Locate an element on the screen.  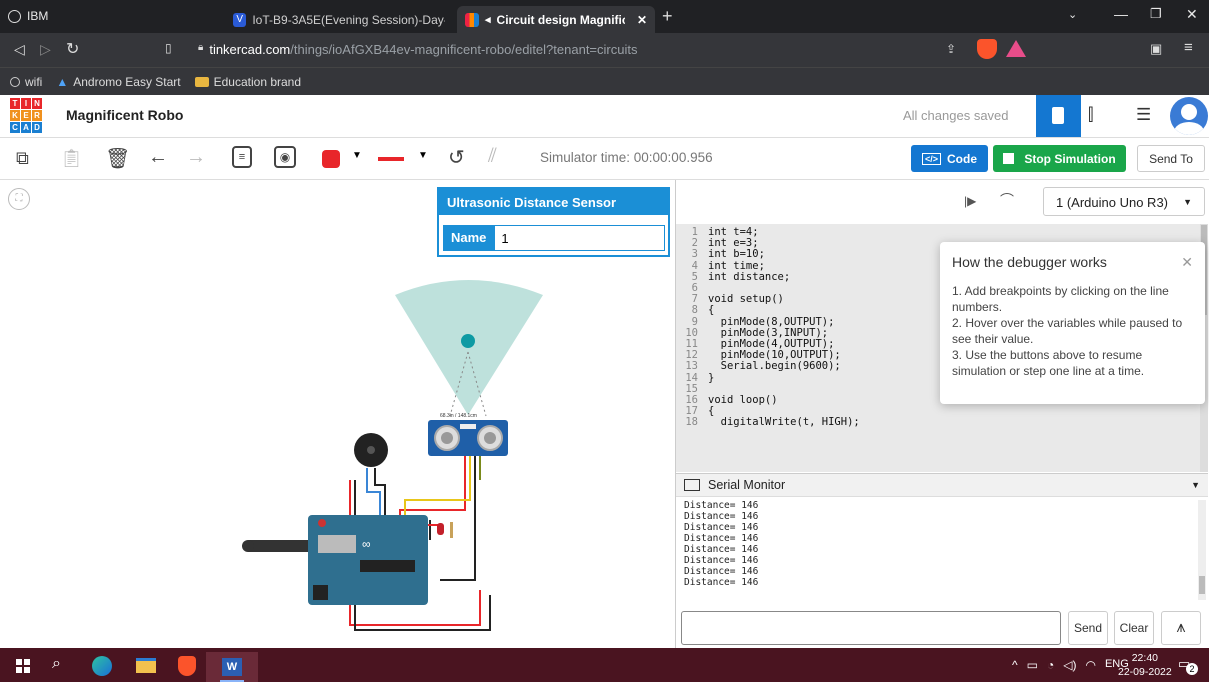
menu-icon: ≡ is located at coordinates (1188, 47).